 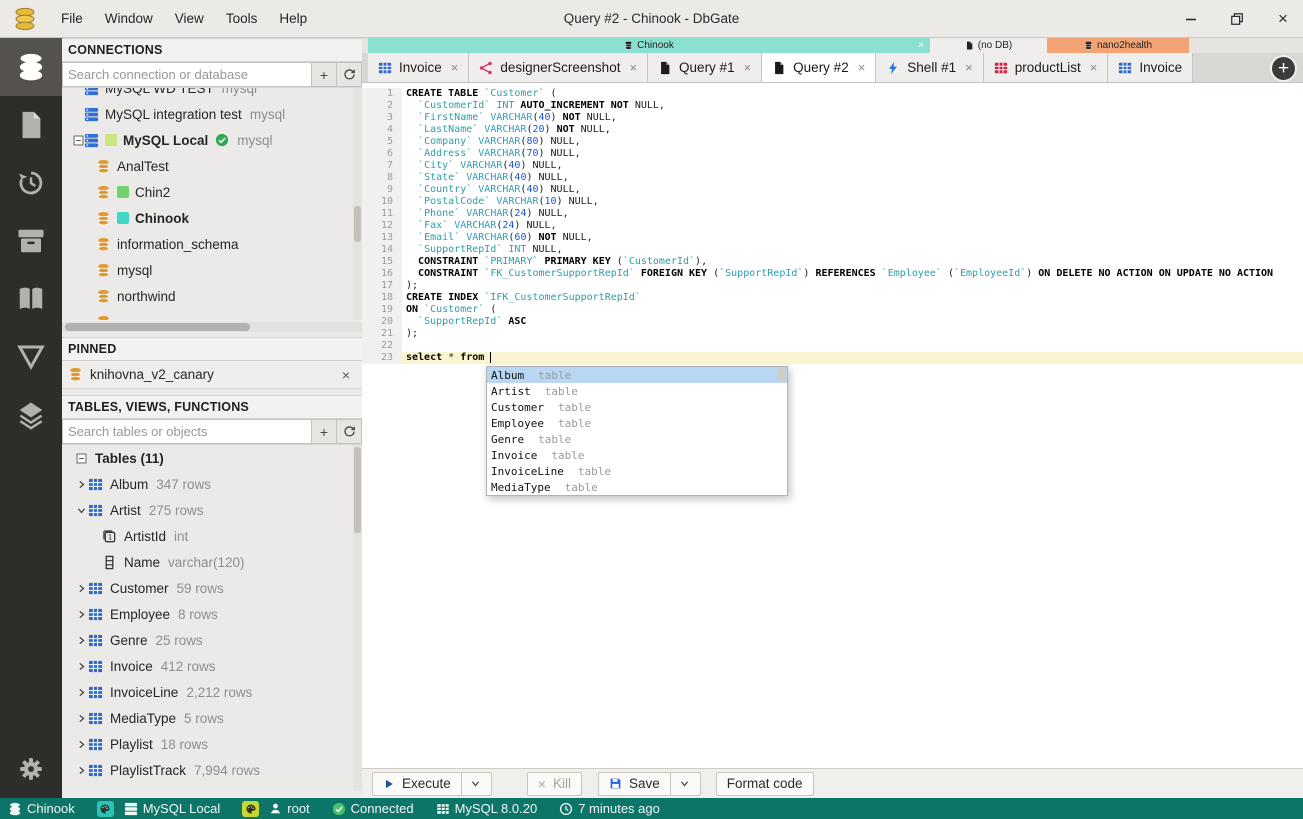 What do you see at coordinates (637, 423) in the screenshot?
I see `autocomplete-item-employee: Employee table` at bounding box center [637, 423].